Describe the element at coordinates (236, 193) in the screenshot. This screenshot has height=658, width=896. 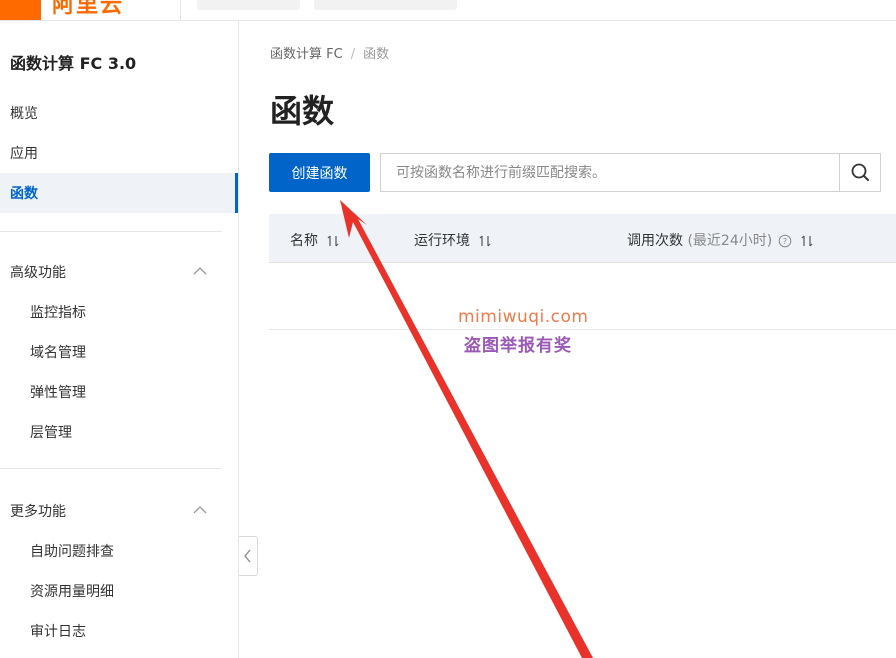
I see `active-indicator` at that location.